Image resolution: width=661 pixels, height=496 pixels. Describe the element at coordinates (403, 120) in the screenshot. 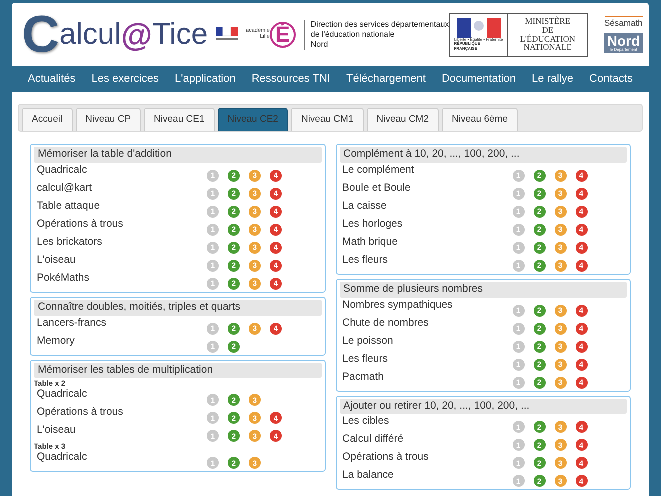

I see `tab: Niveau CM2` at that location.